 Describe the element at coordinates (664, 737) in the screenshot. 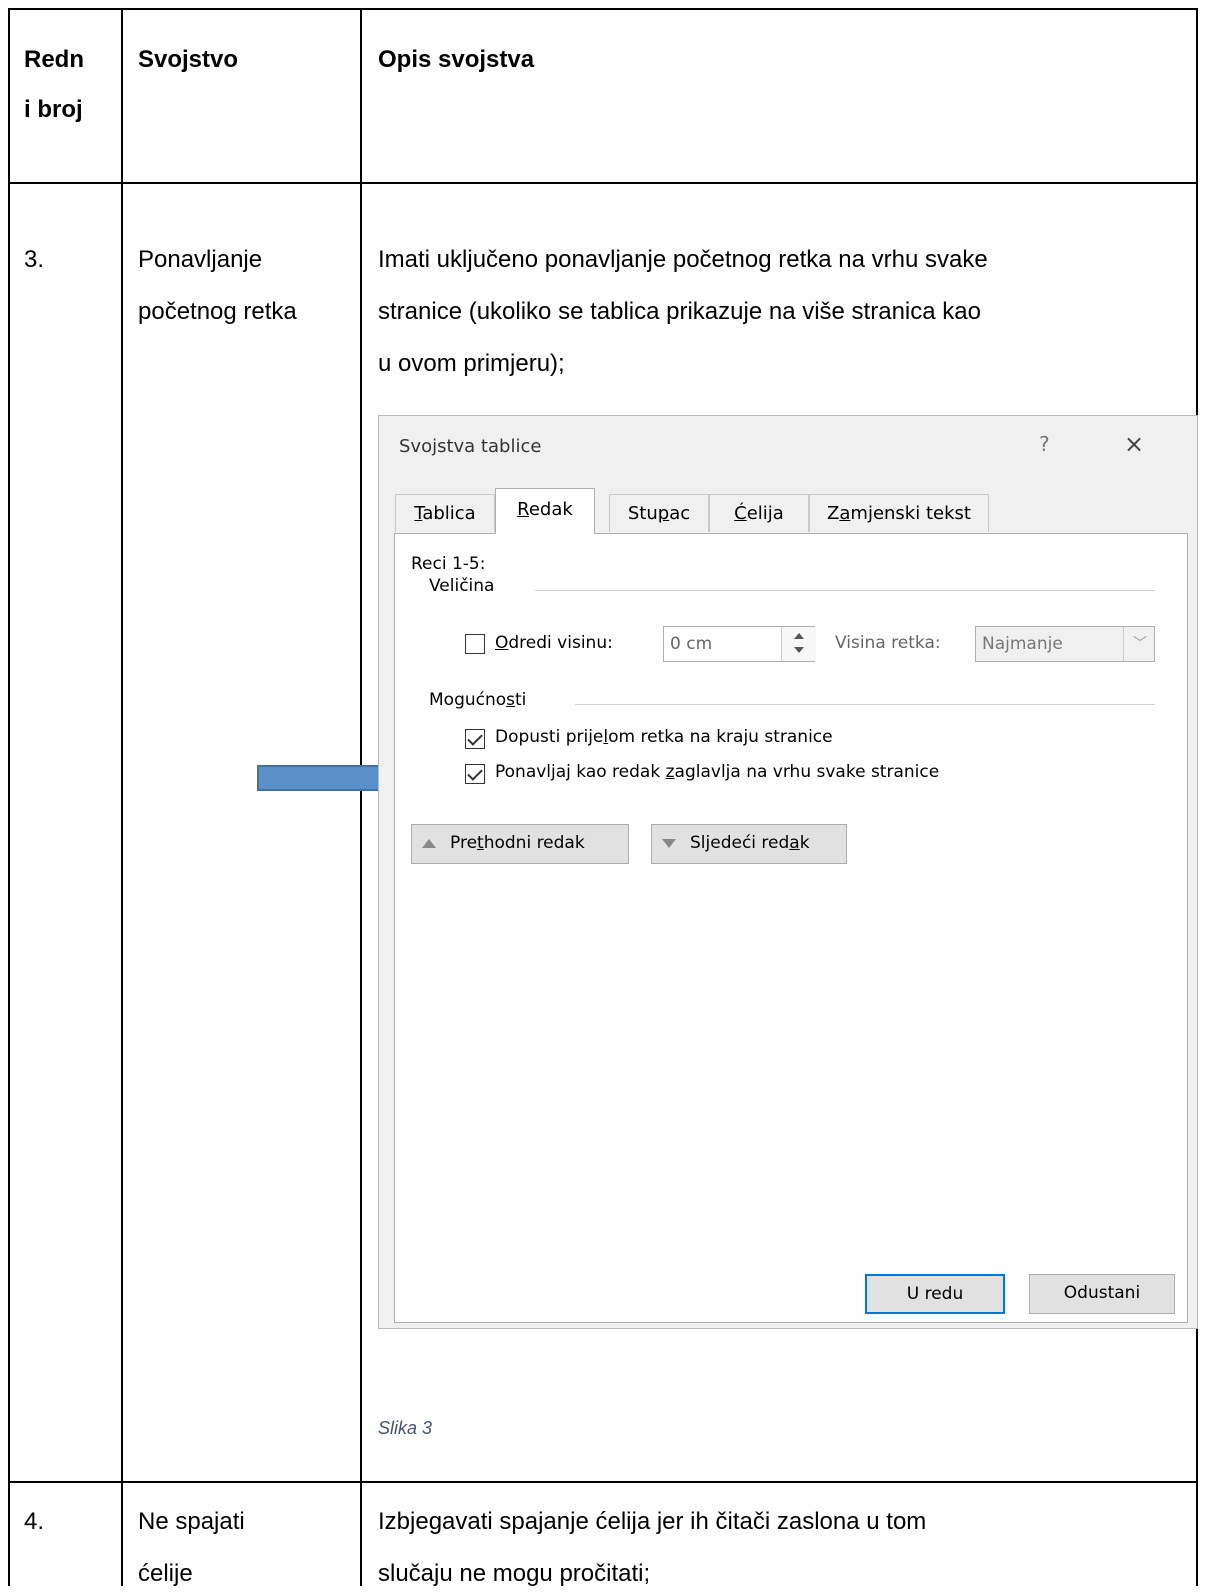

I see `allow-row-break-label: Dopusti prijelom retka na kraju stranice` at that location.